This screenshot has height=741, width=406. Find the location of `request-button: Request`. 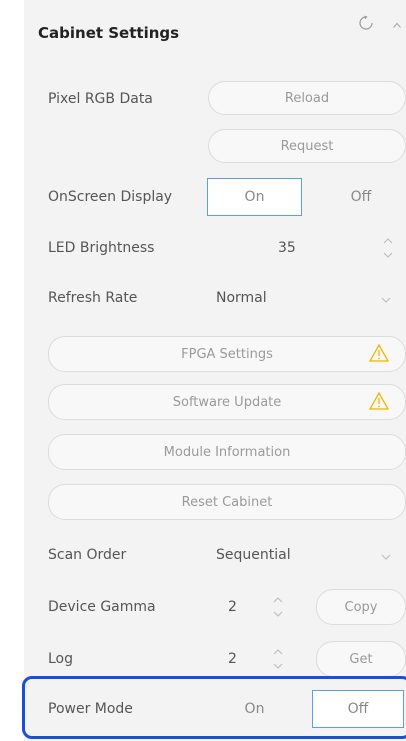

request-button: Request is located at coordinates (307, 146).